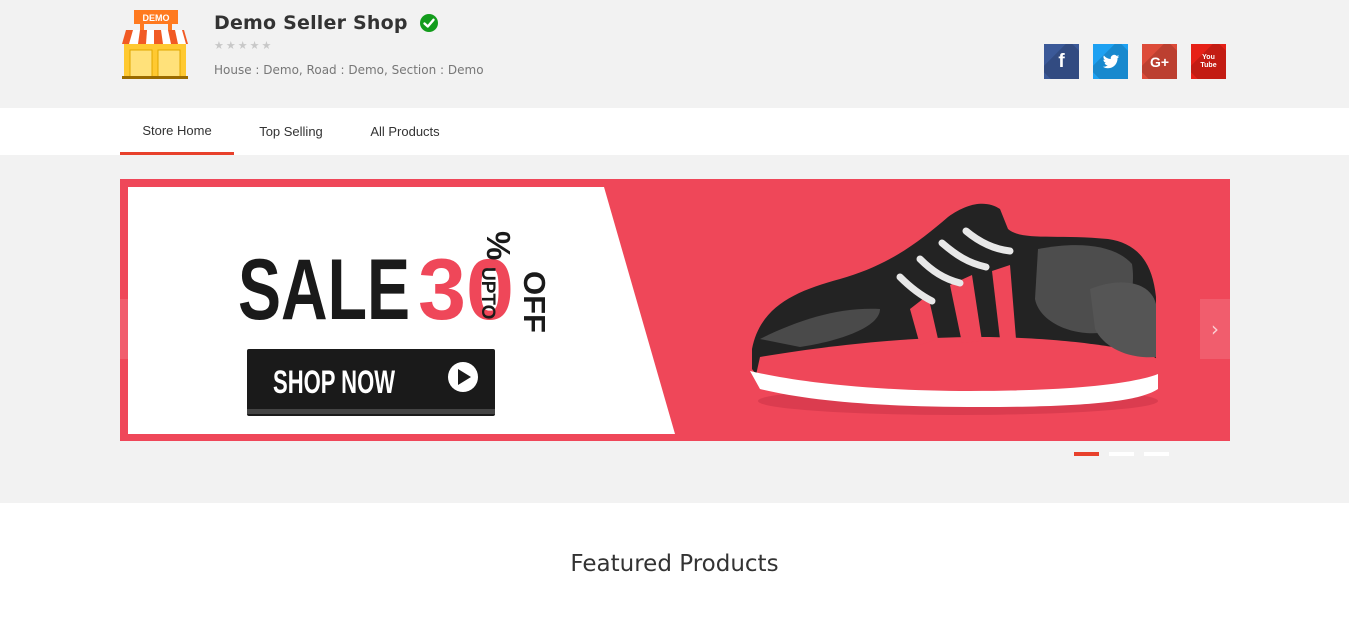  I want to click on youtube-icon: You Tube, so click(1208, 61).